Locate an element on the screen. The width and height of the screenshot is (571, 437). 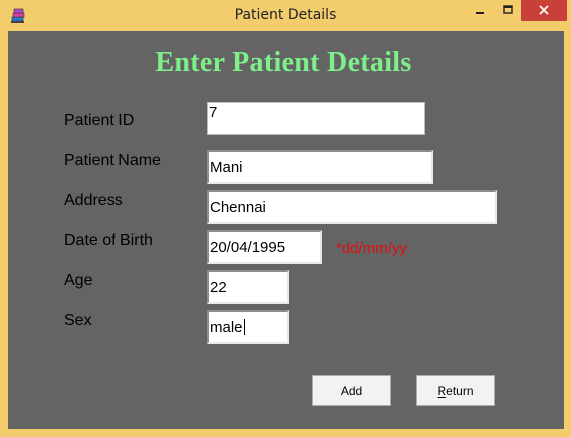
age-label: Age is located at coordinates (78, 280).